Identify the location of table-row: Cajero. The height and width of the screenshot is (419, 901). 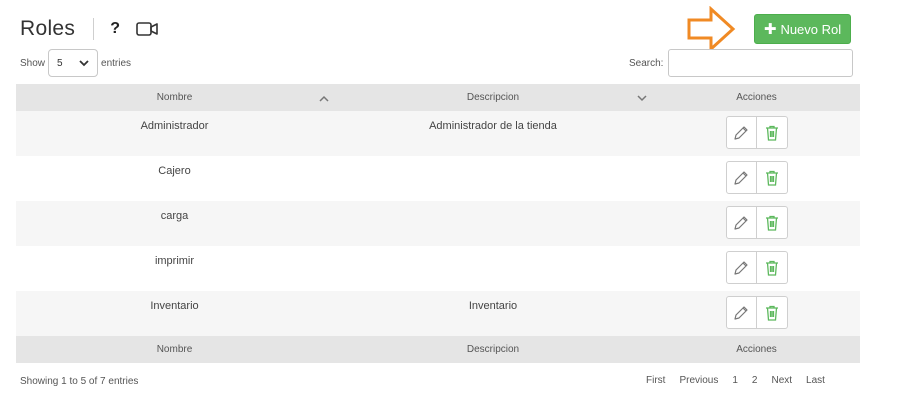
(438, 178).